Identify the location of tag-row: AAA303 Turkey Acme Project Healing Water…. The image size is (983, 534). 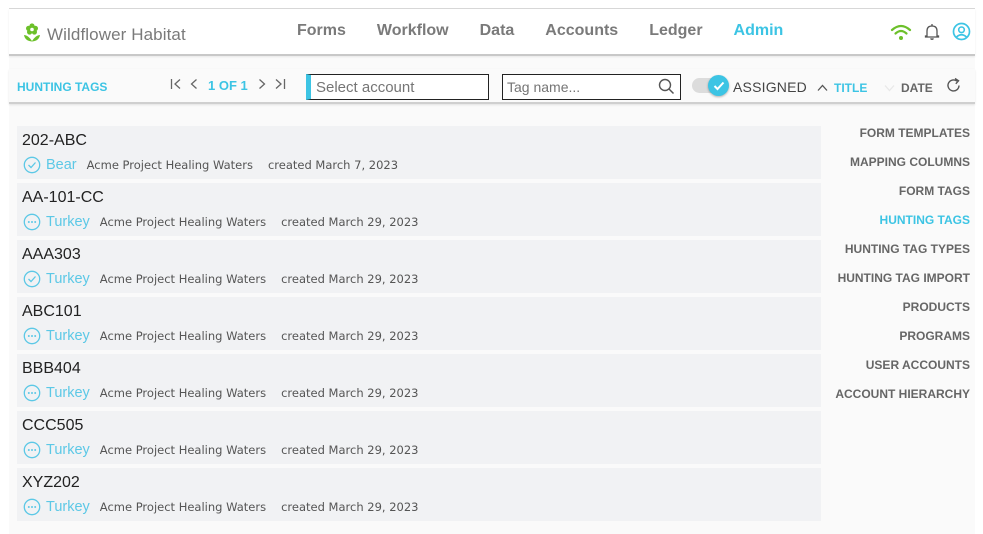
(419, 266).